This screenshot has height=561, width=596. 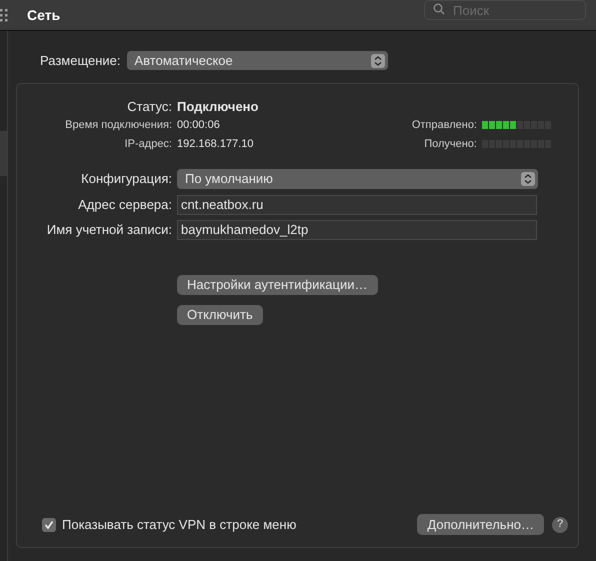 I want to click on checkmark-icon, so click(x=49, y=525).